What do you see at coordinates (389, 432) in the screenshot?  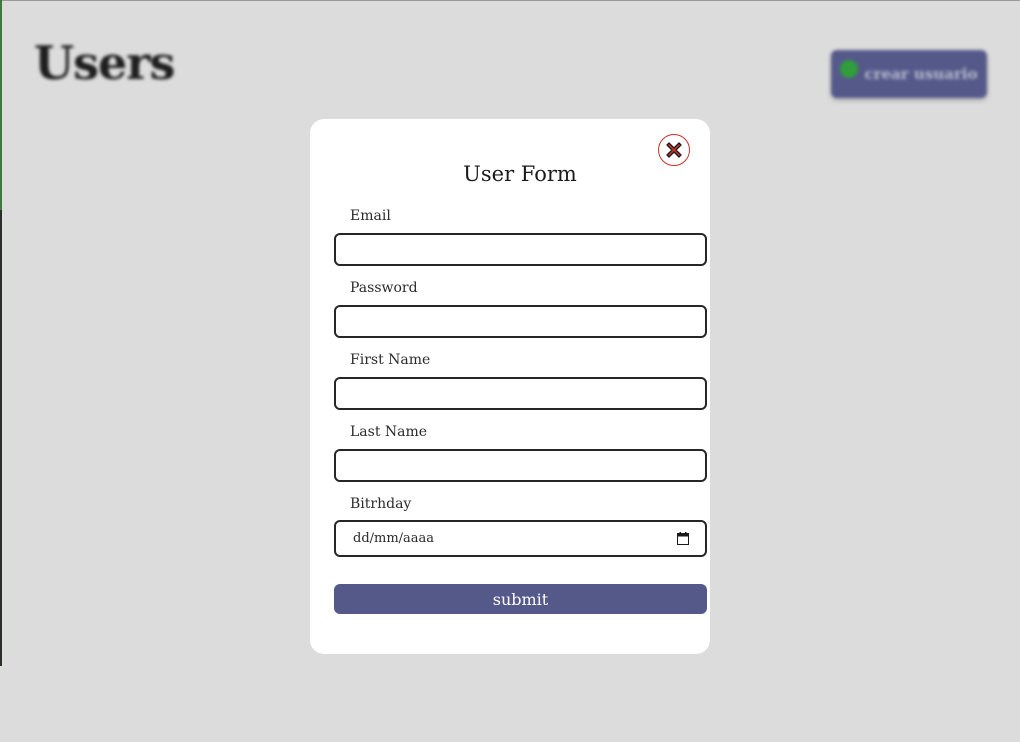 I see `last-name-label: Last Name` at bounding box center [389, 432].